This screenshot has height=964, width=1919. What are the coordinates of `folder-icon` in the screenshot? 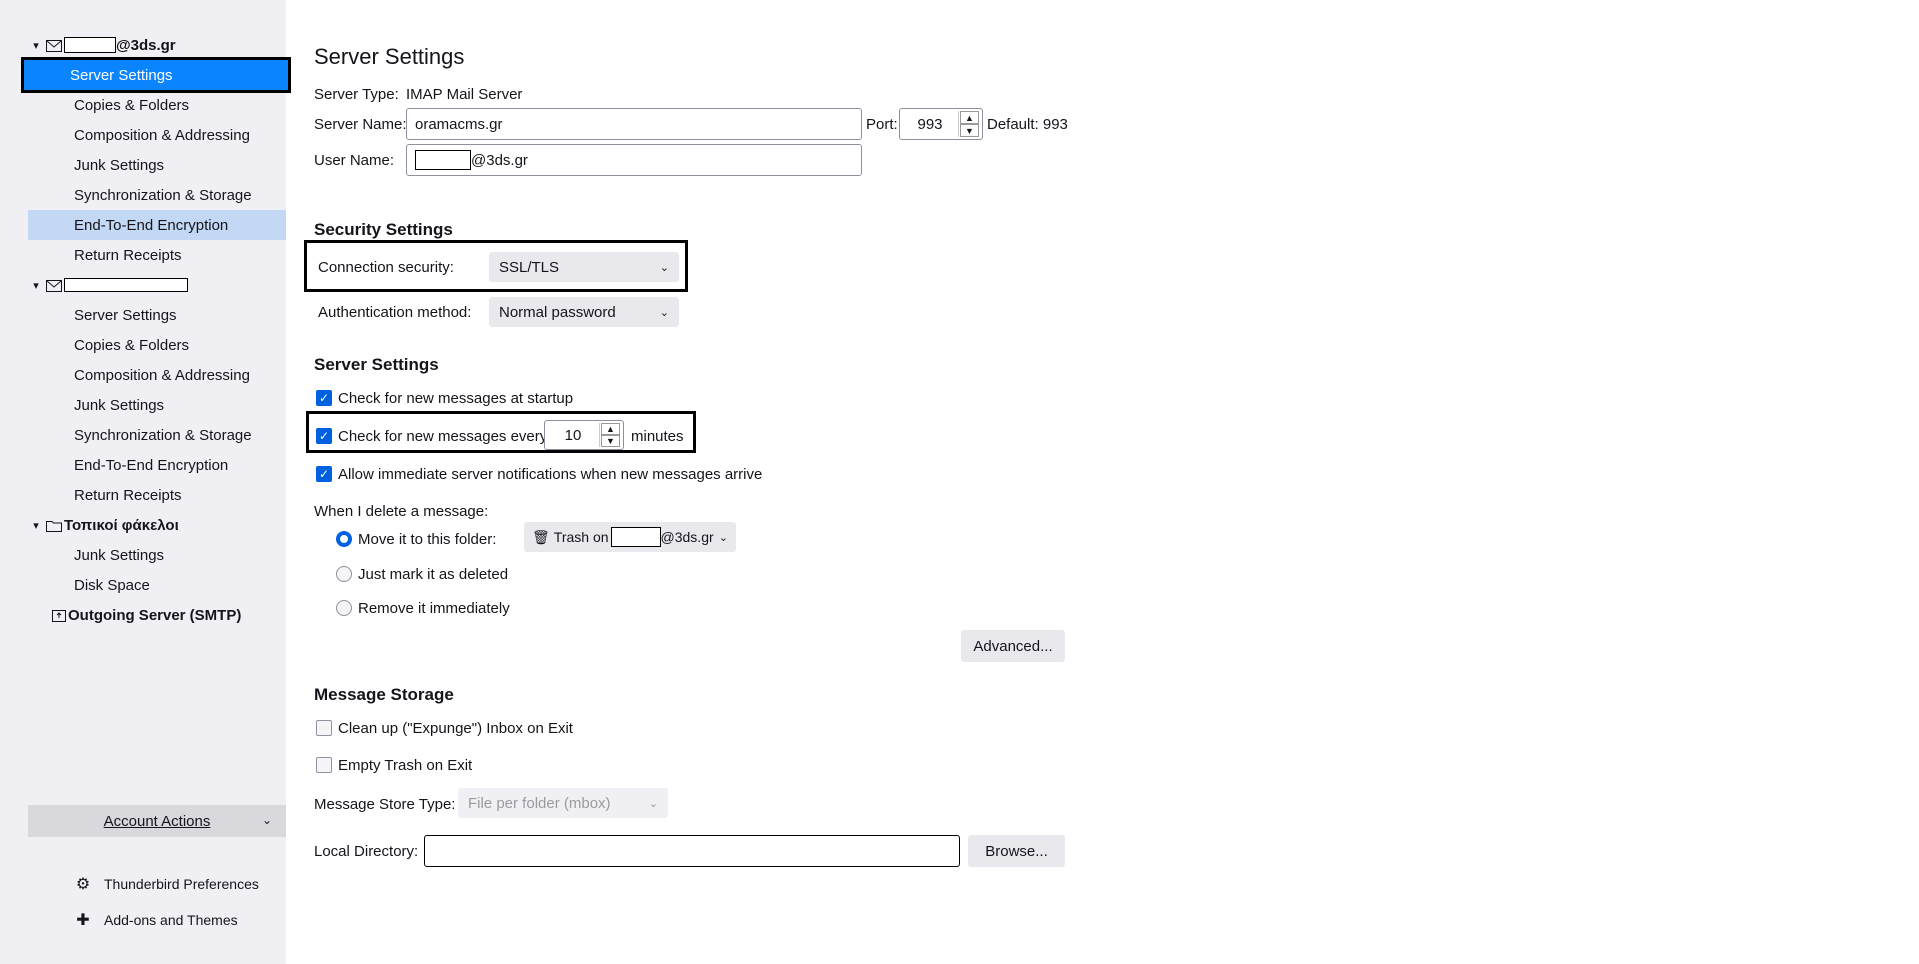 It's located at (54, 525).